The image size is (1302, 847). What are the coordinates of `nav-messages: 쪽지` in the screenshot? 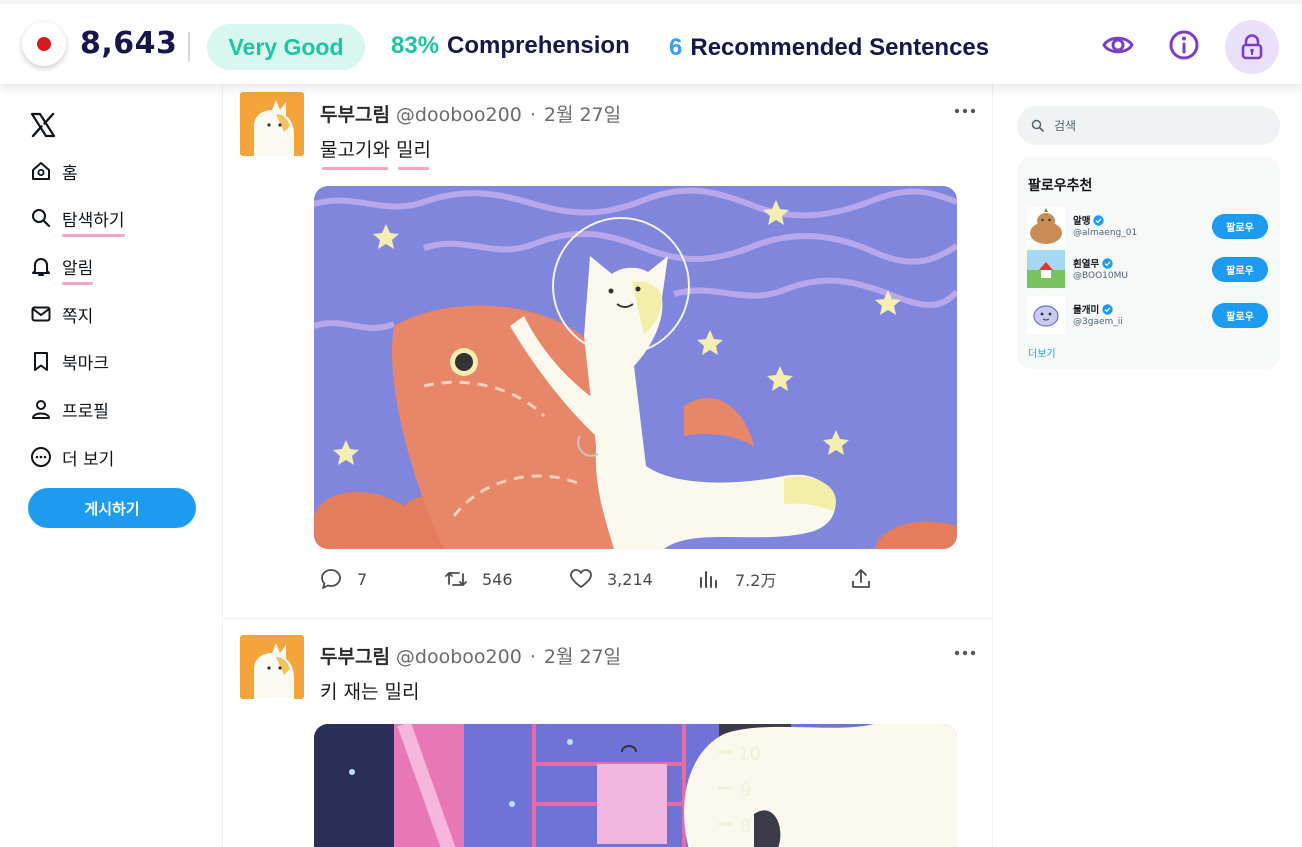 It's located at (61, 314).